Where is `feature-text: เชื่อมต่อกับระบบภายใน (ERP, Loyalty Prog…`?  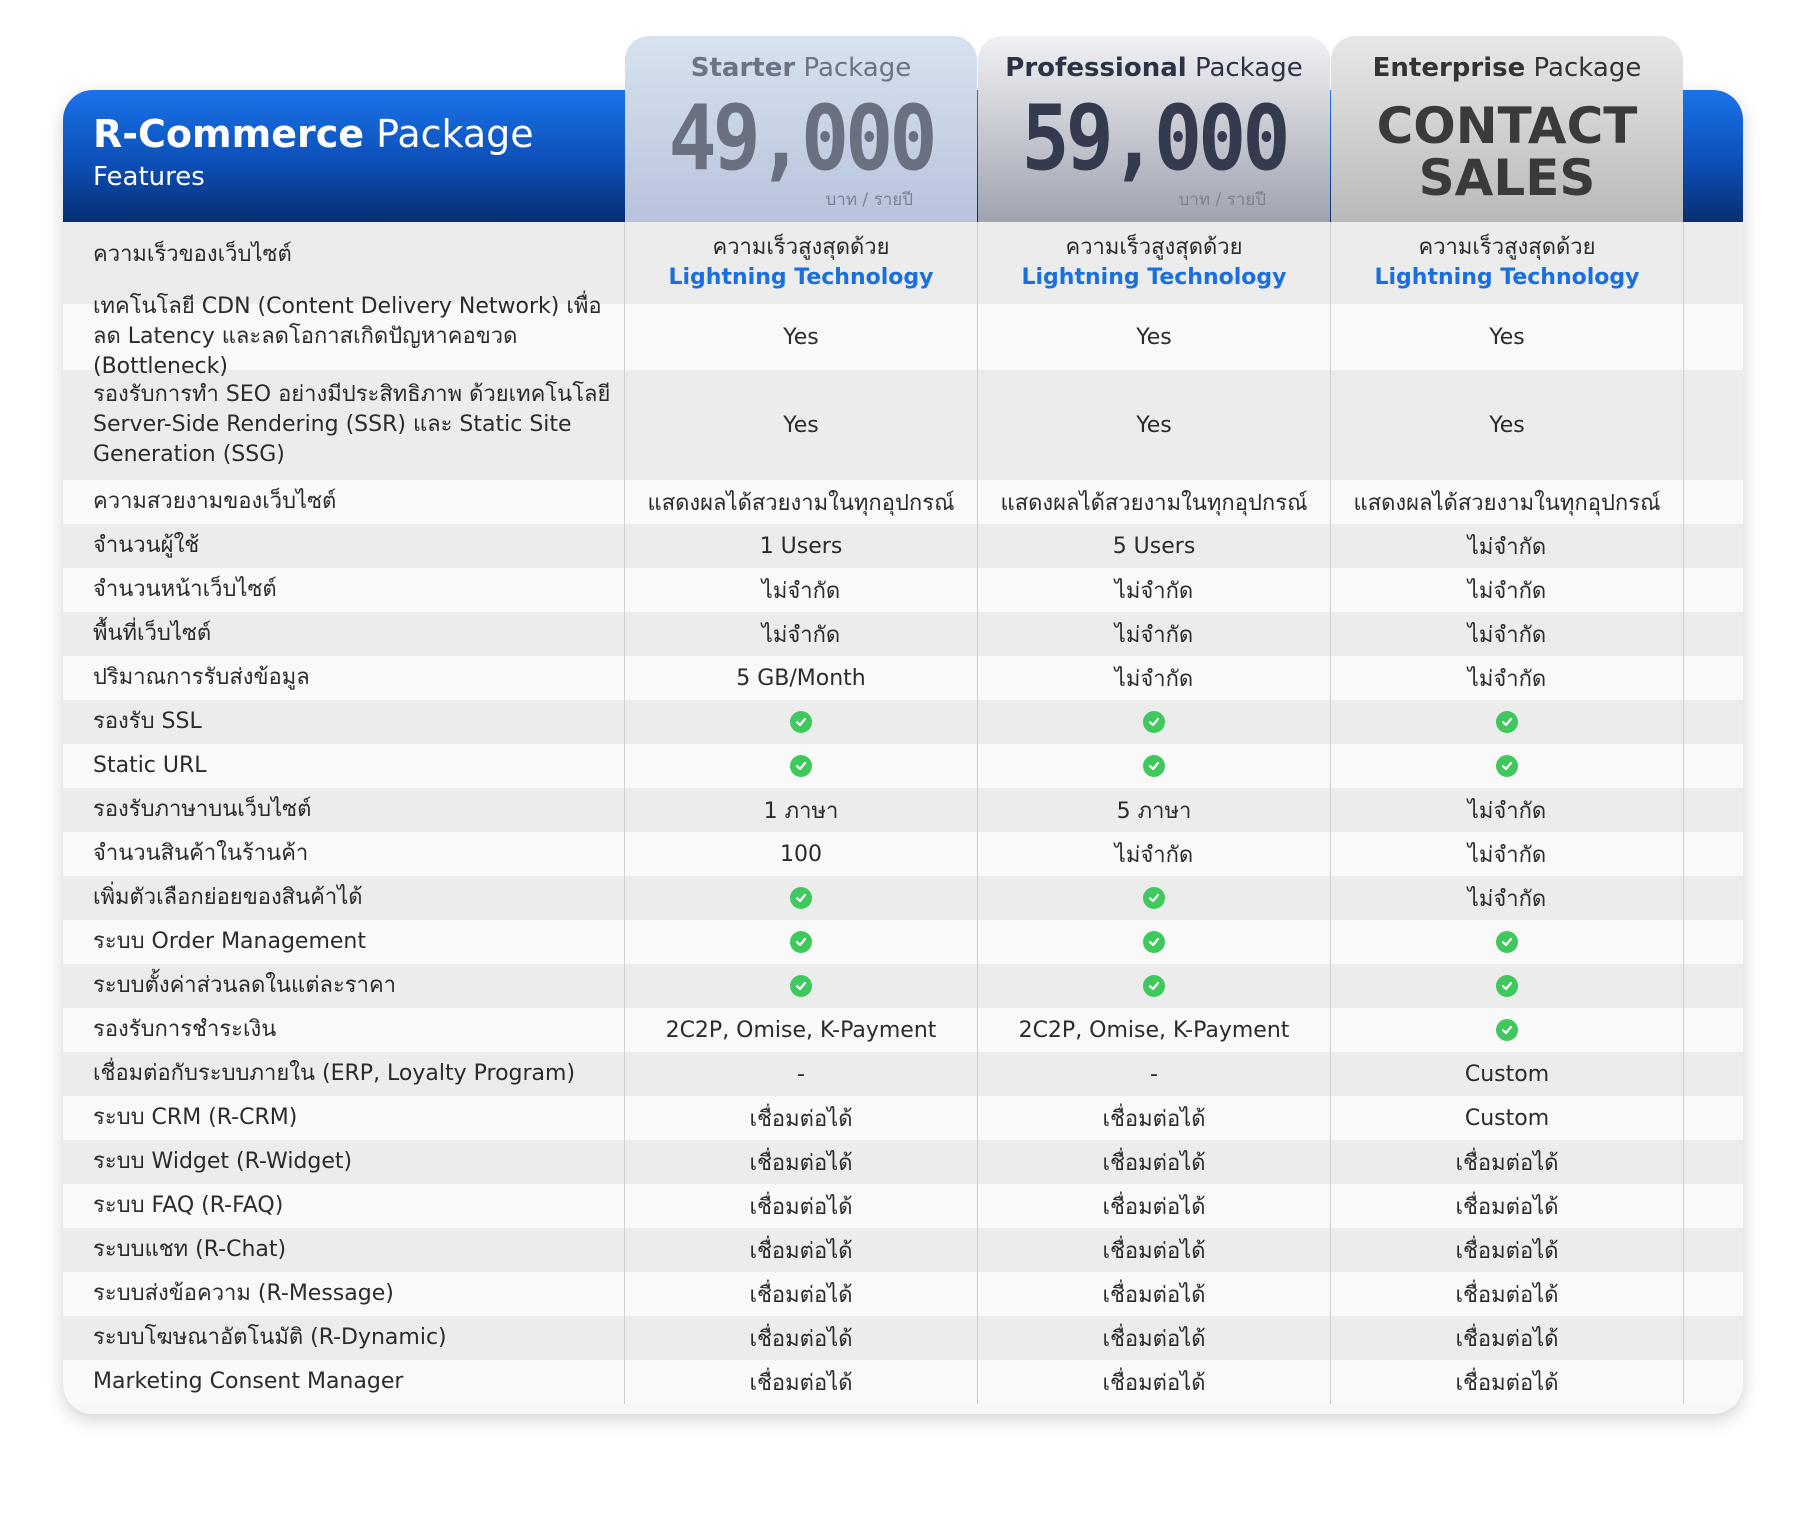 feature-text: เชื่อมต่อกับระบบภายใน (ERP, Loyalty Prog… is located at coordinates (334, 1073).